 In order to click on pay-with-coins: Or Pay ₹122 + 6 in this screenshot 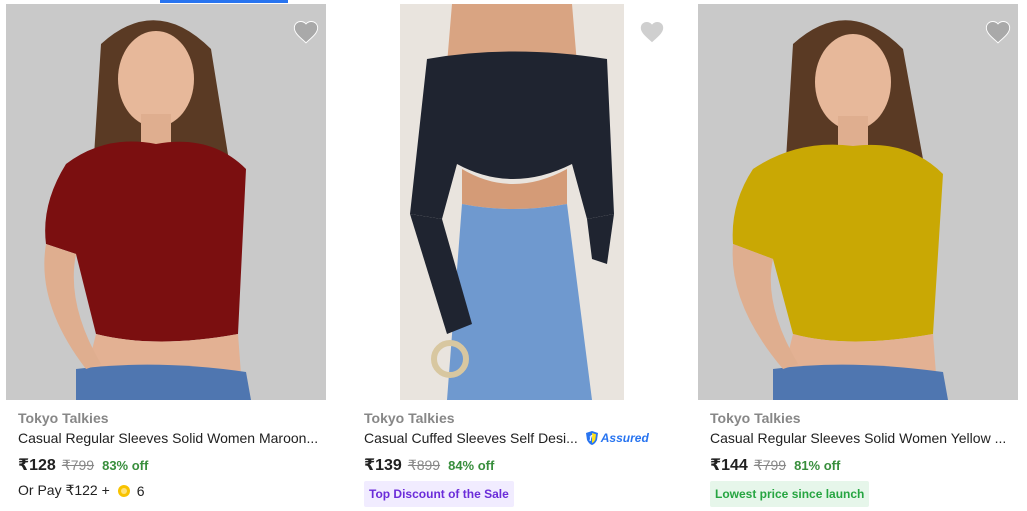, I will do `click(172, 490)`.